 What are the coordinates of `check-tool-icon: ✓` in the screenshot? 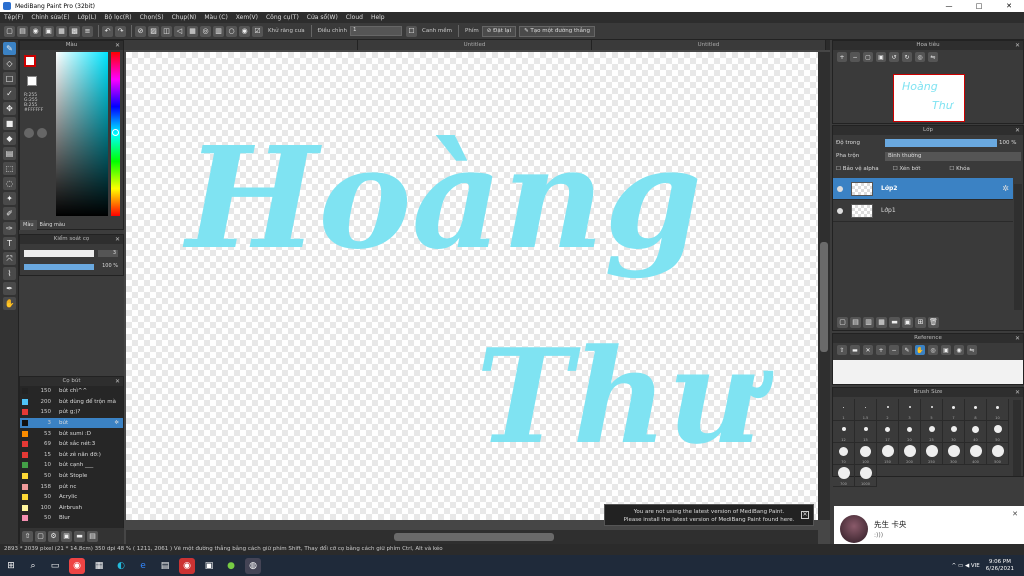 It's located at (9, 93).